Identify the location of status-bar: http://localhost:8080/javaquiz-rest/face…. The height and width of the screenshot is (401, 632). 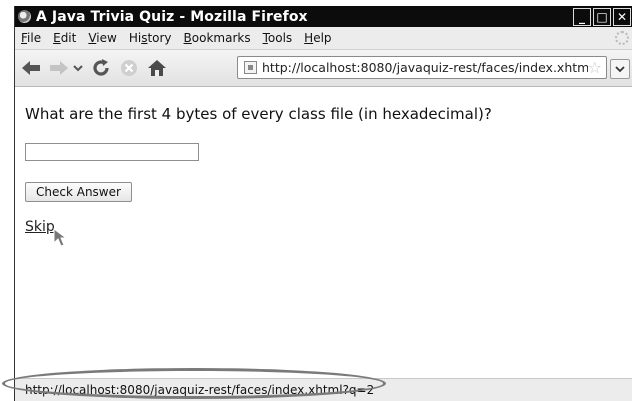
(323, 389).